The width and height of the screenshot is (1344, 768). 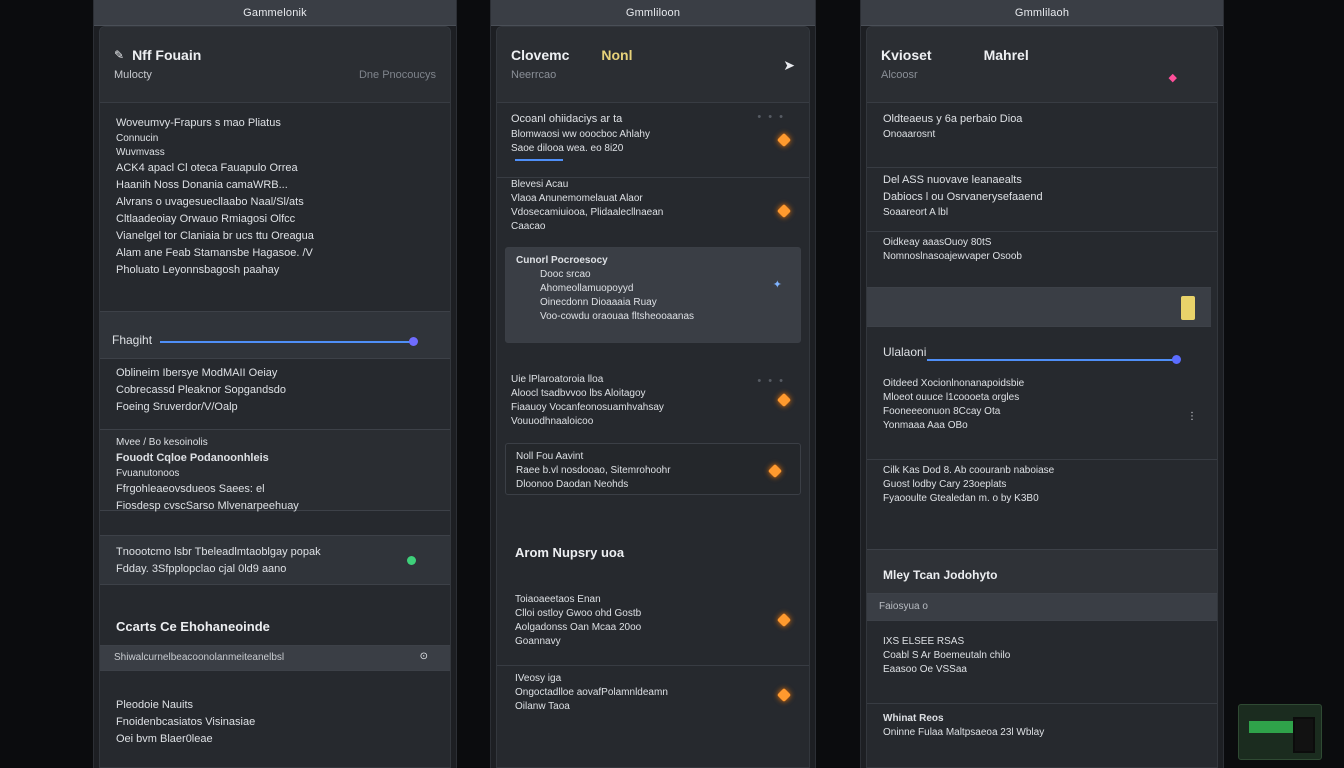 I want to click on list-item: Onoaarosnt, so click(x=909, y=134).